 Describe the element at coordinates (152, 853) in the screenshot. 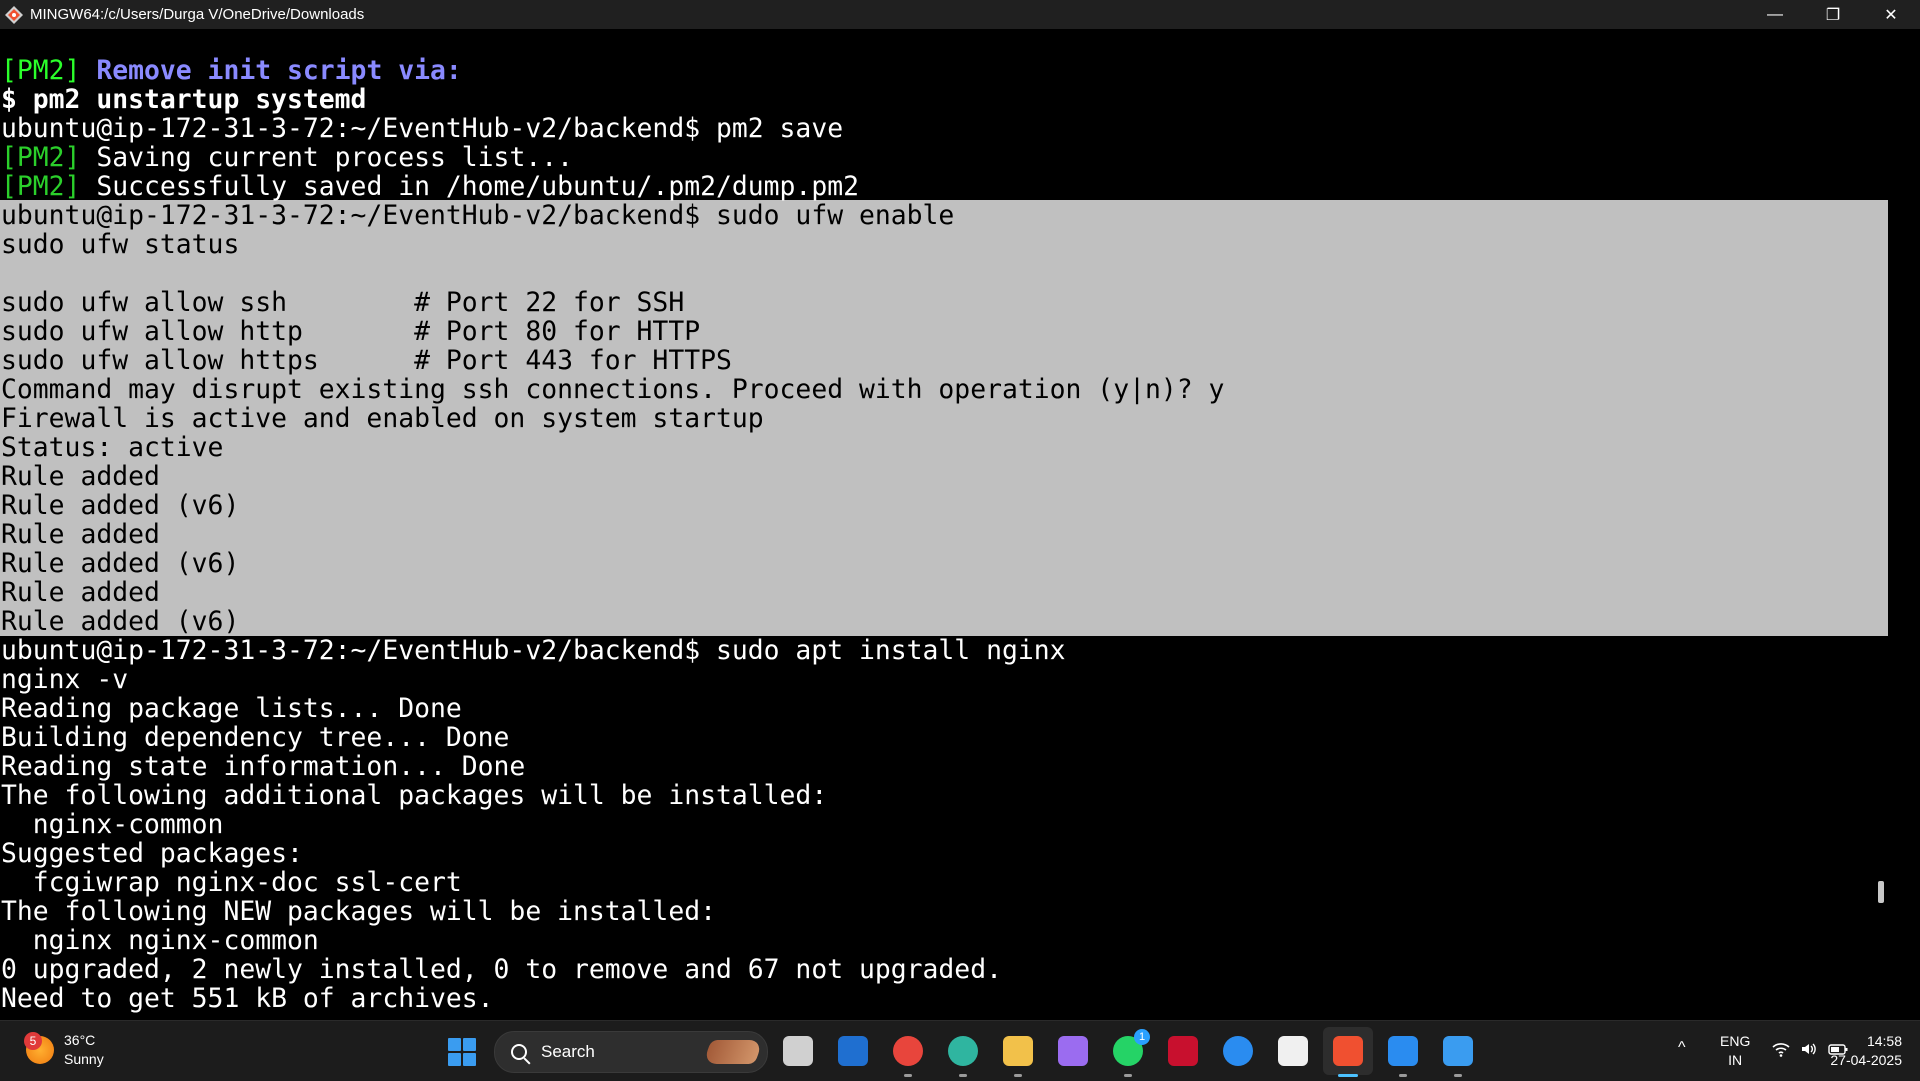

I see `terminal-line: Suggested packages:` at that location.